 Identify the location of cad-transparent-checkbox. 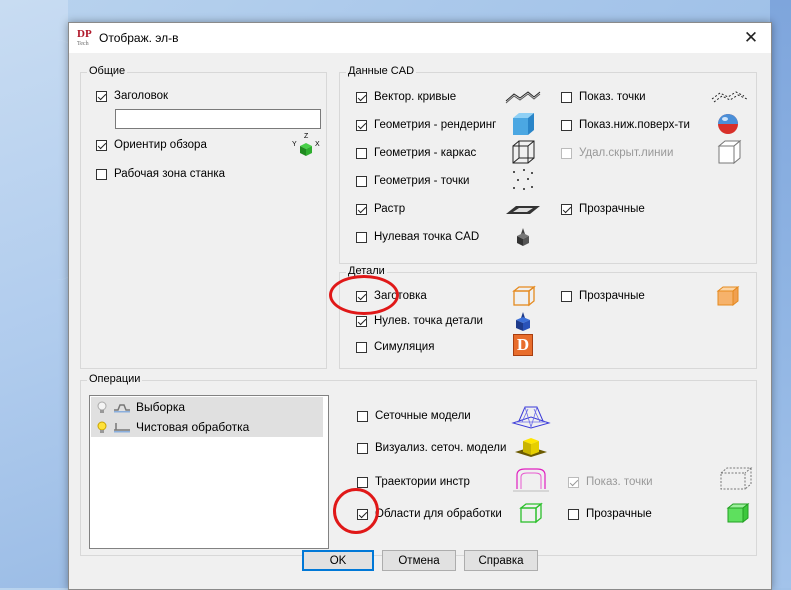
(566, 209).